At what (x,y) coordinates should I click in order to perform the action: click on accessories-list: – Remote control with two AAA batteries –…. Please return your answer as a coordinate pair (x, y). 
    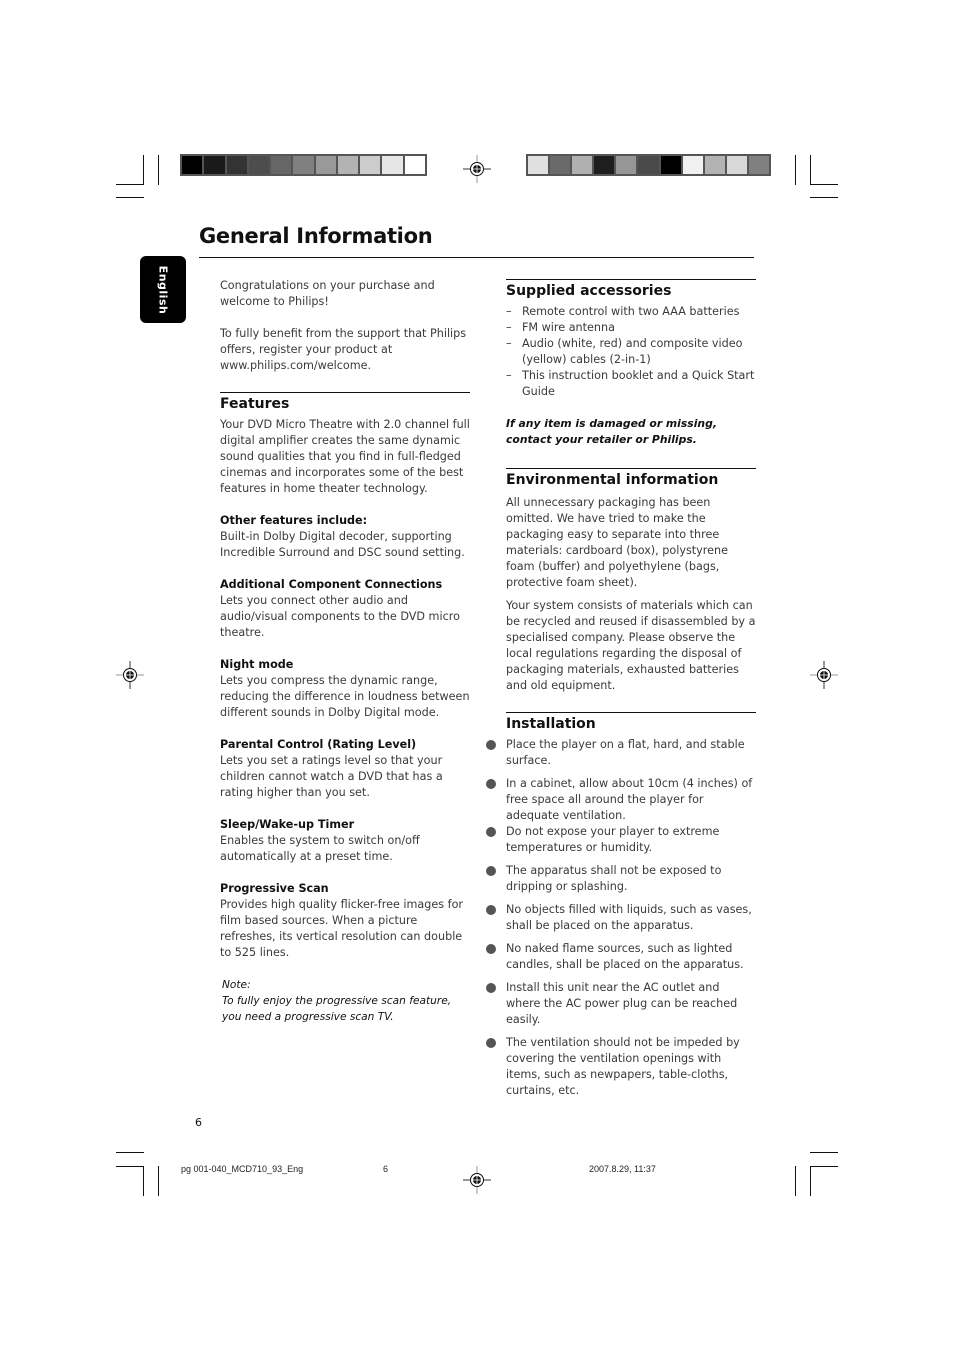
    Looking at the image, I should click on (631, 352).